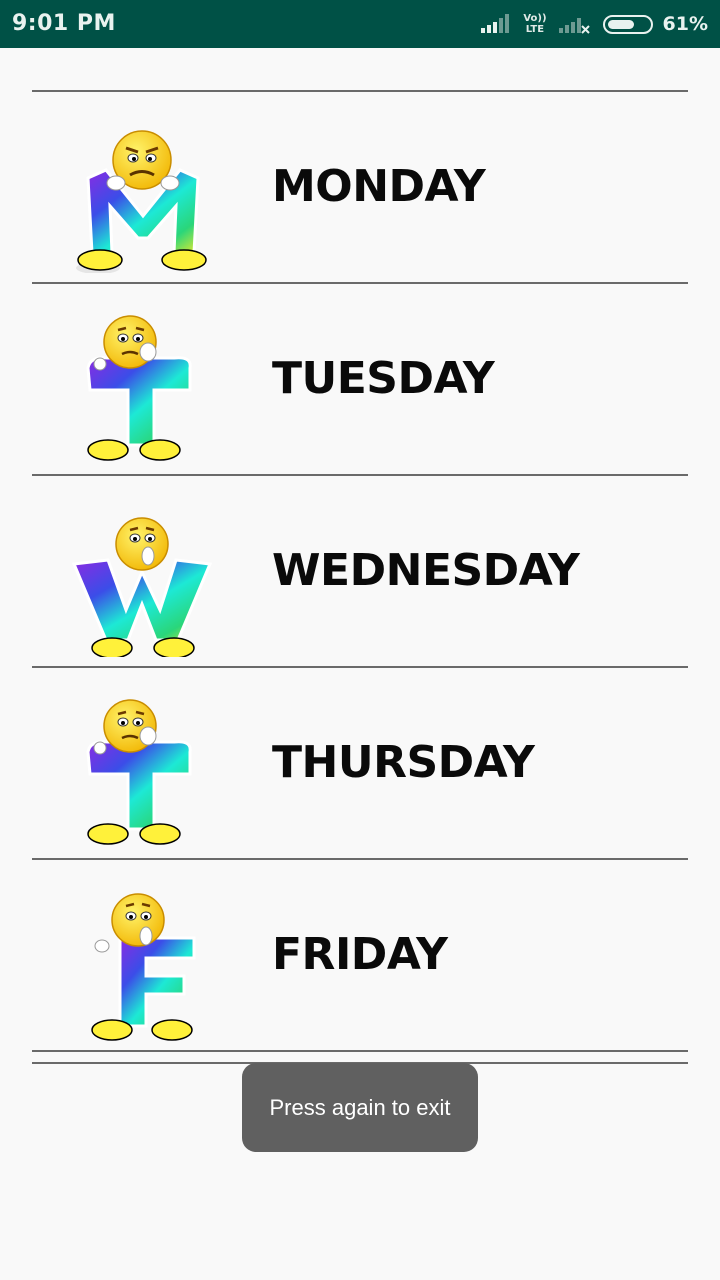  What do you see at coordinates (495, 23) in the screenshot?
I see `signal-strength-icon` at bounding box center [495, 23].